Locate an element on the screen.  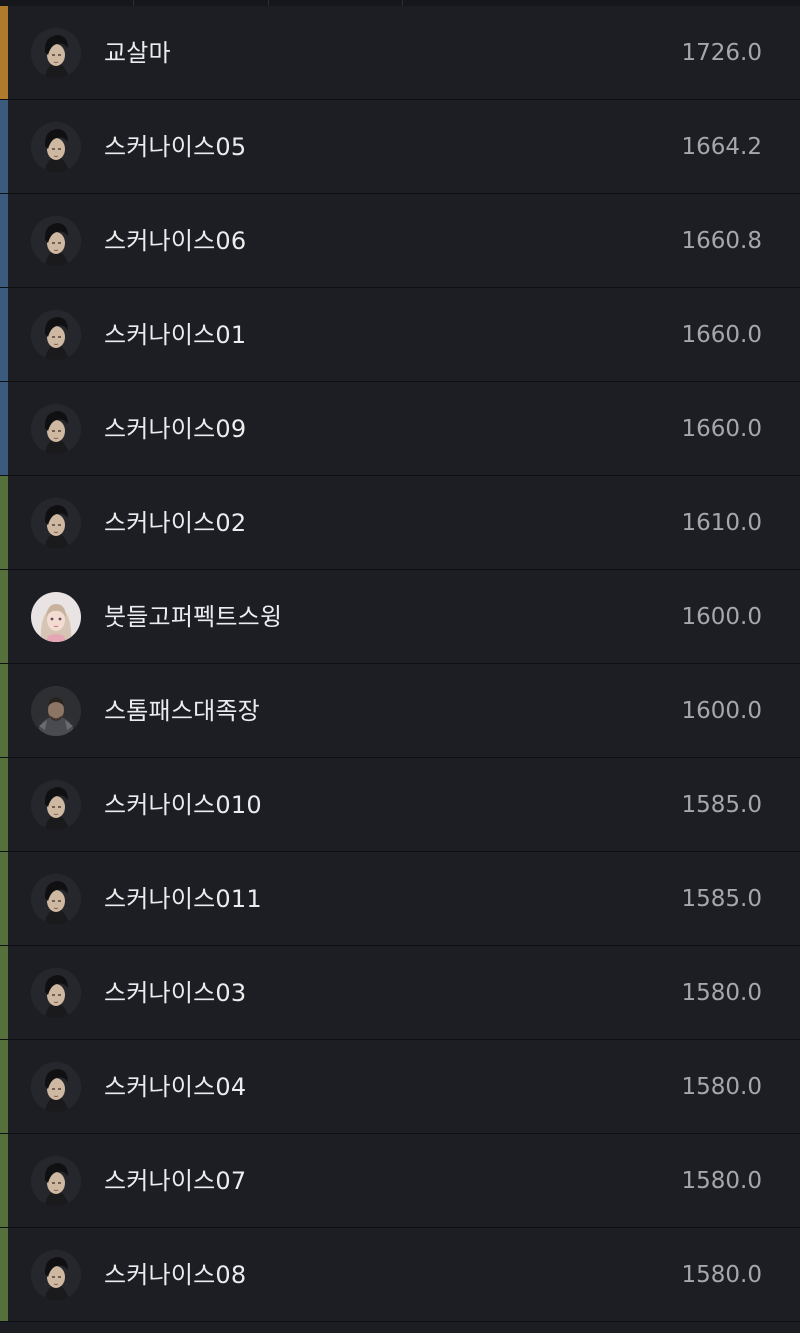
player-name: 스커나이스06 is located at coordinates (175, 241).